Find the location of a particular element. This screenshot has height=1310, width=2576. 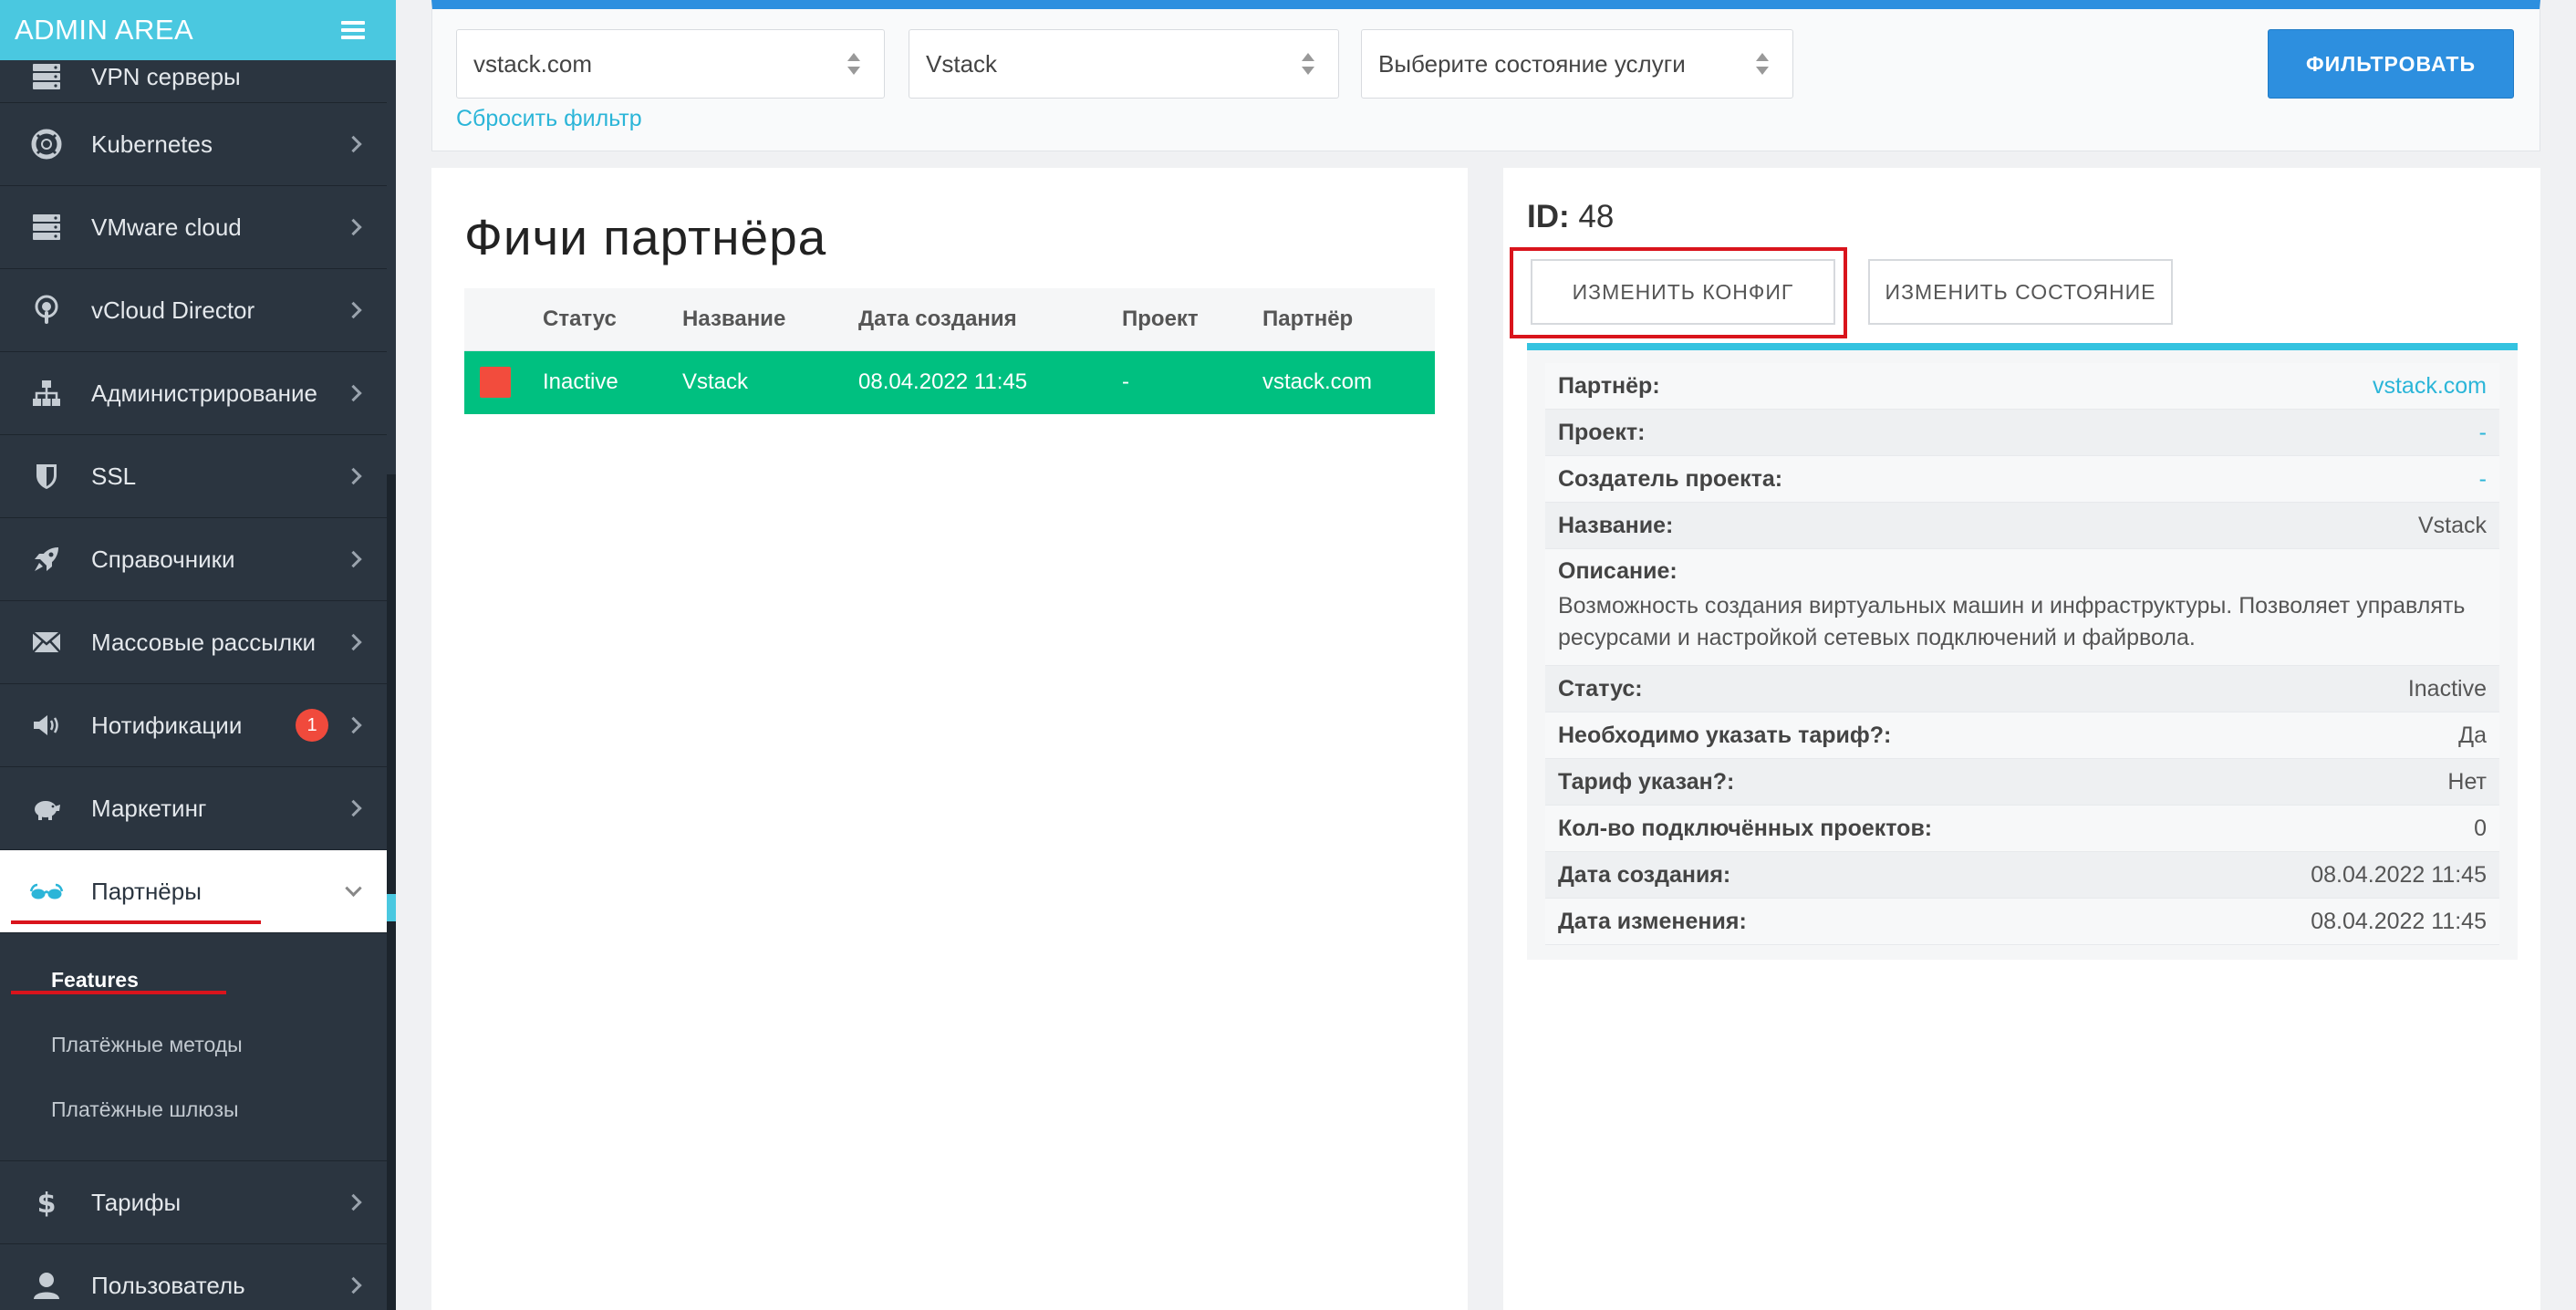

reset-filter-link: Сбросить фильтр is located at coordinates (549, 119).